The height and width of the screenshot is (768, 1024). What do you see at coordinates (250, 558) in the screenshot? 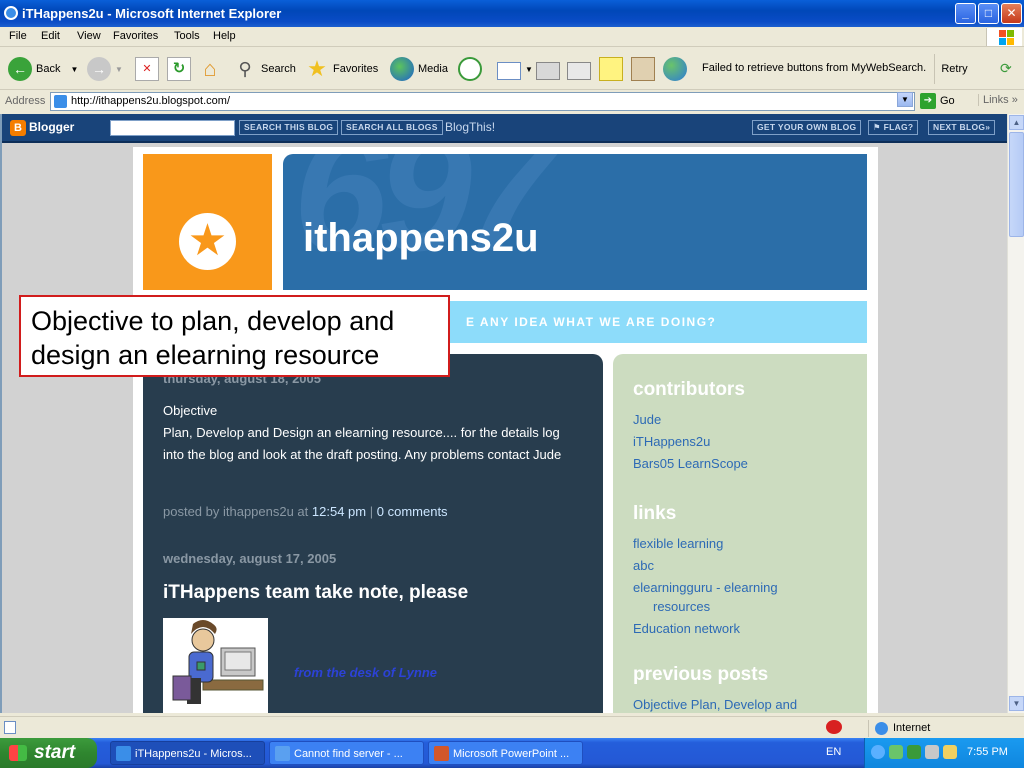
I see `post-date: wednesday, august 17, 2005` at bounding box center [250, 558].